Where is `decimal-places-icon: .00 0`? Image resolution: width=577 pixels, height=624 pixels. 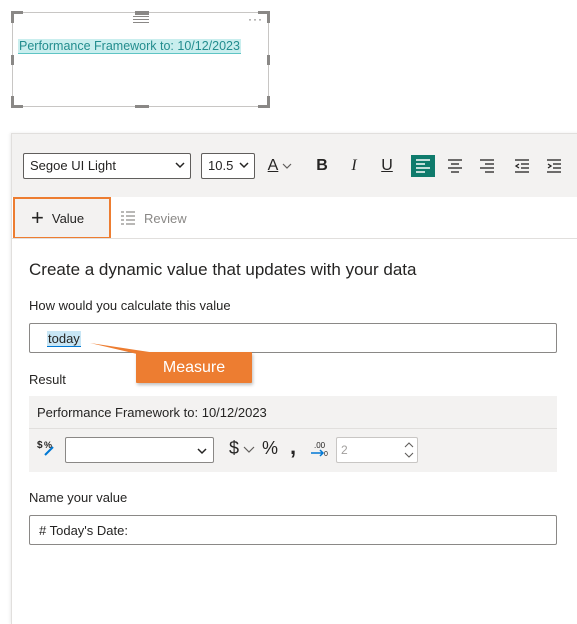 decimal-places-icon: .00 0 is located at coordinates (319, 449).